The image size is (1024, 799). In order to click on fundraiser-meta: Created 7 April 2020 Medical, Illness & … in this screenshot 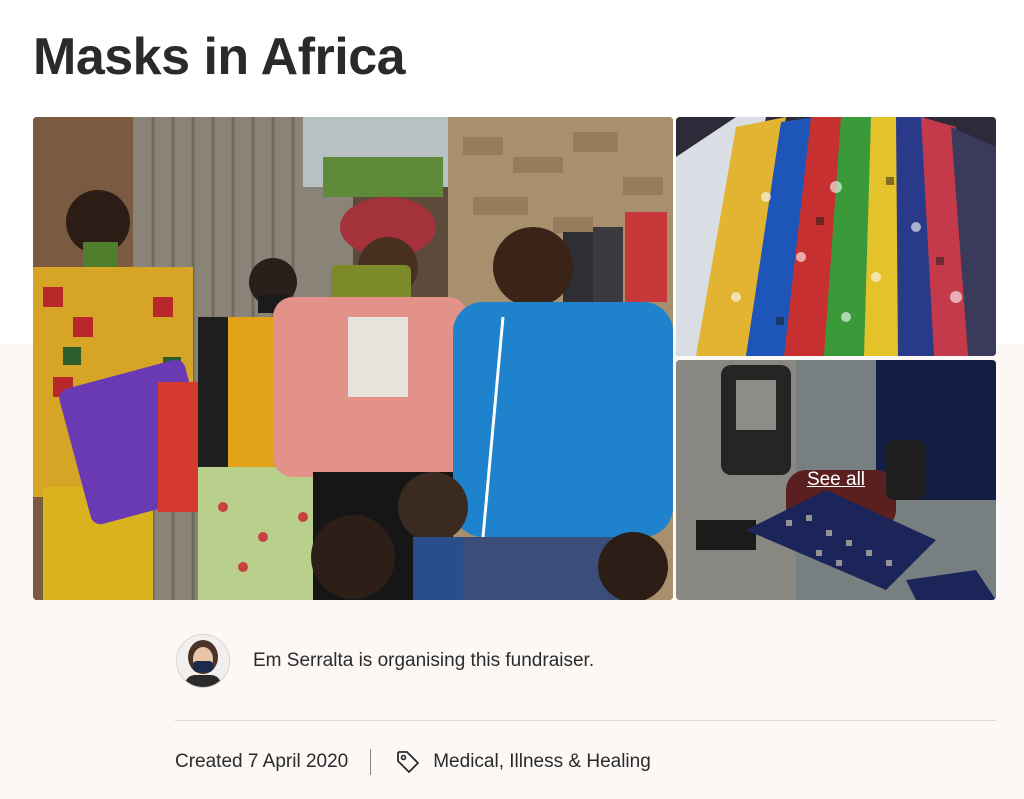, I will do `click(413, 762)`.